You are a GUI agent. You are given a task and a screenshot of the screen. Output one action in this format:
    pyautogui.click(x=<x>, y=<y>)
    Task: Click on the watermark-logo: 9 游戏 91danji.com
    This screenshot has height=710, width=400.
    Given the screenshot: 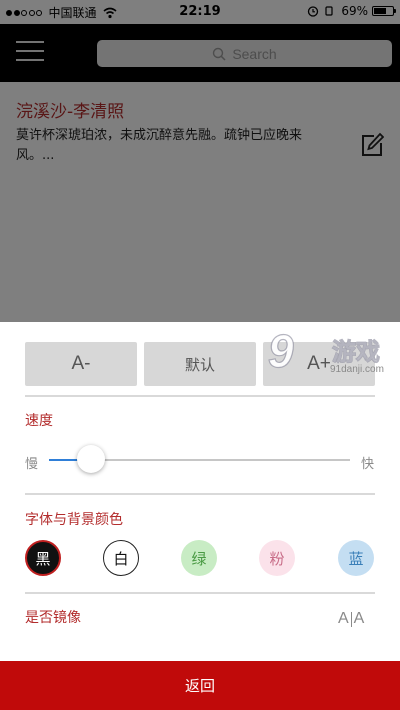 What is the action you would take?
    pyautogui.click(x=333, y=352)
    